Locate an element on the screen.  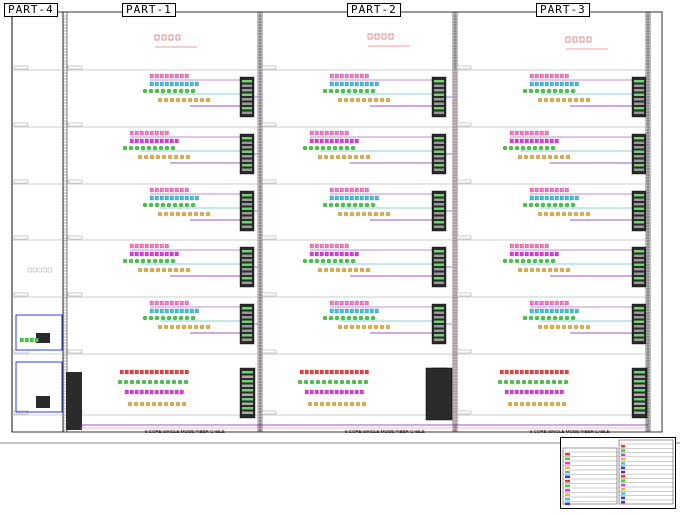
legend-swatch is located at coordinates (567, 463).